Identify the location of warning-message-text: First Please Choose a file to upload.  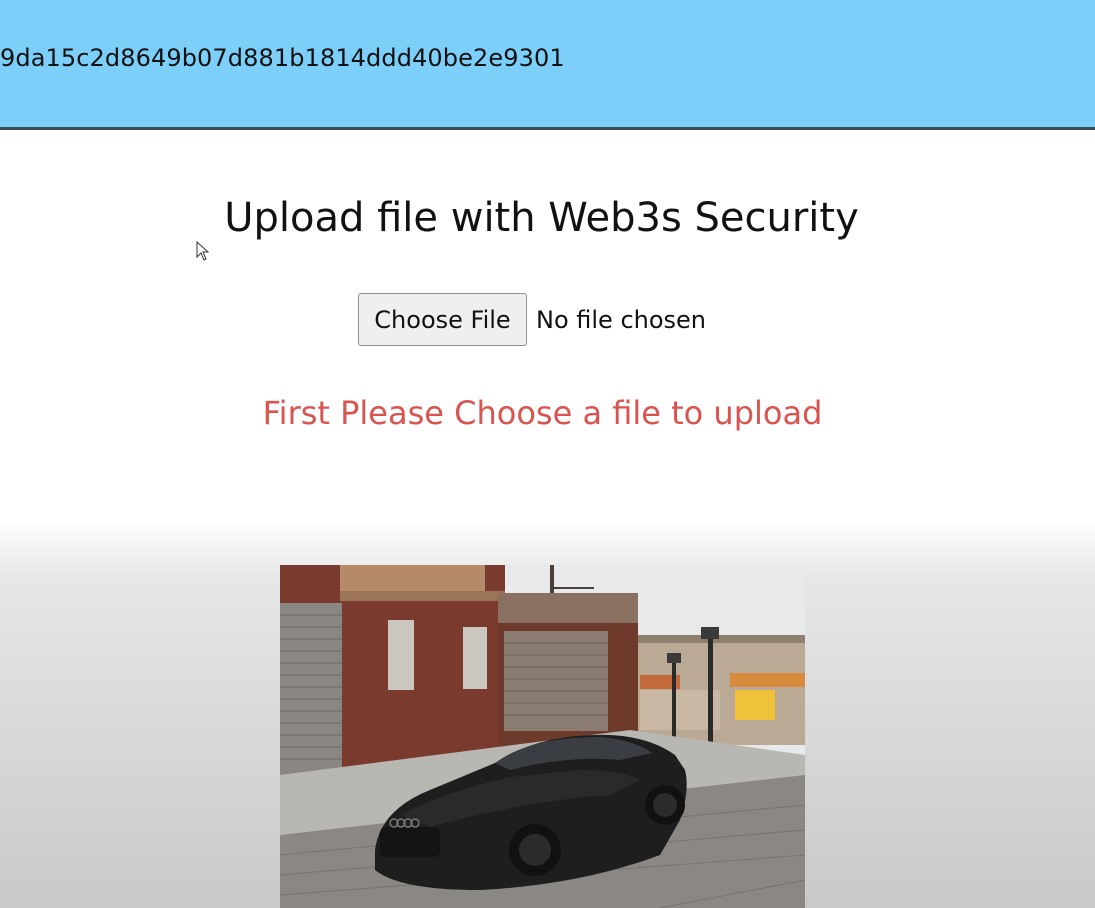
(542, 413).